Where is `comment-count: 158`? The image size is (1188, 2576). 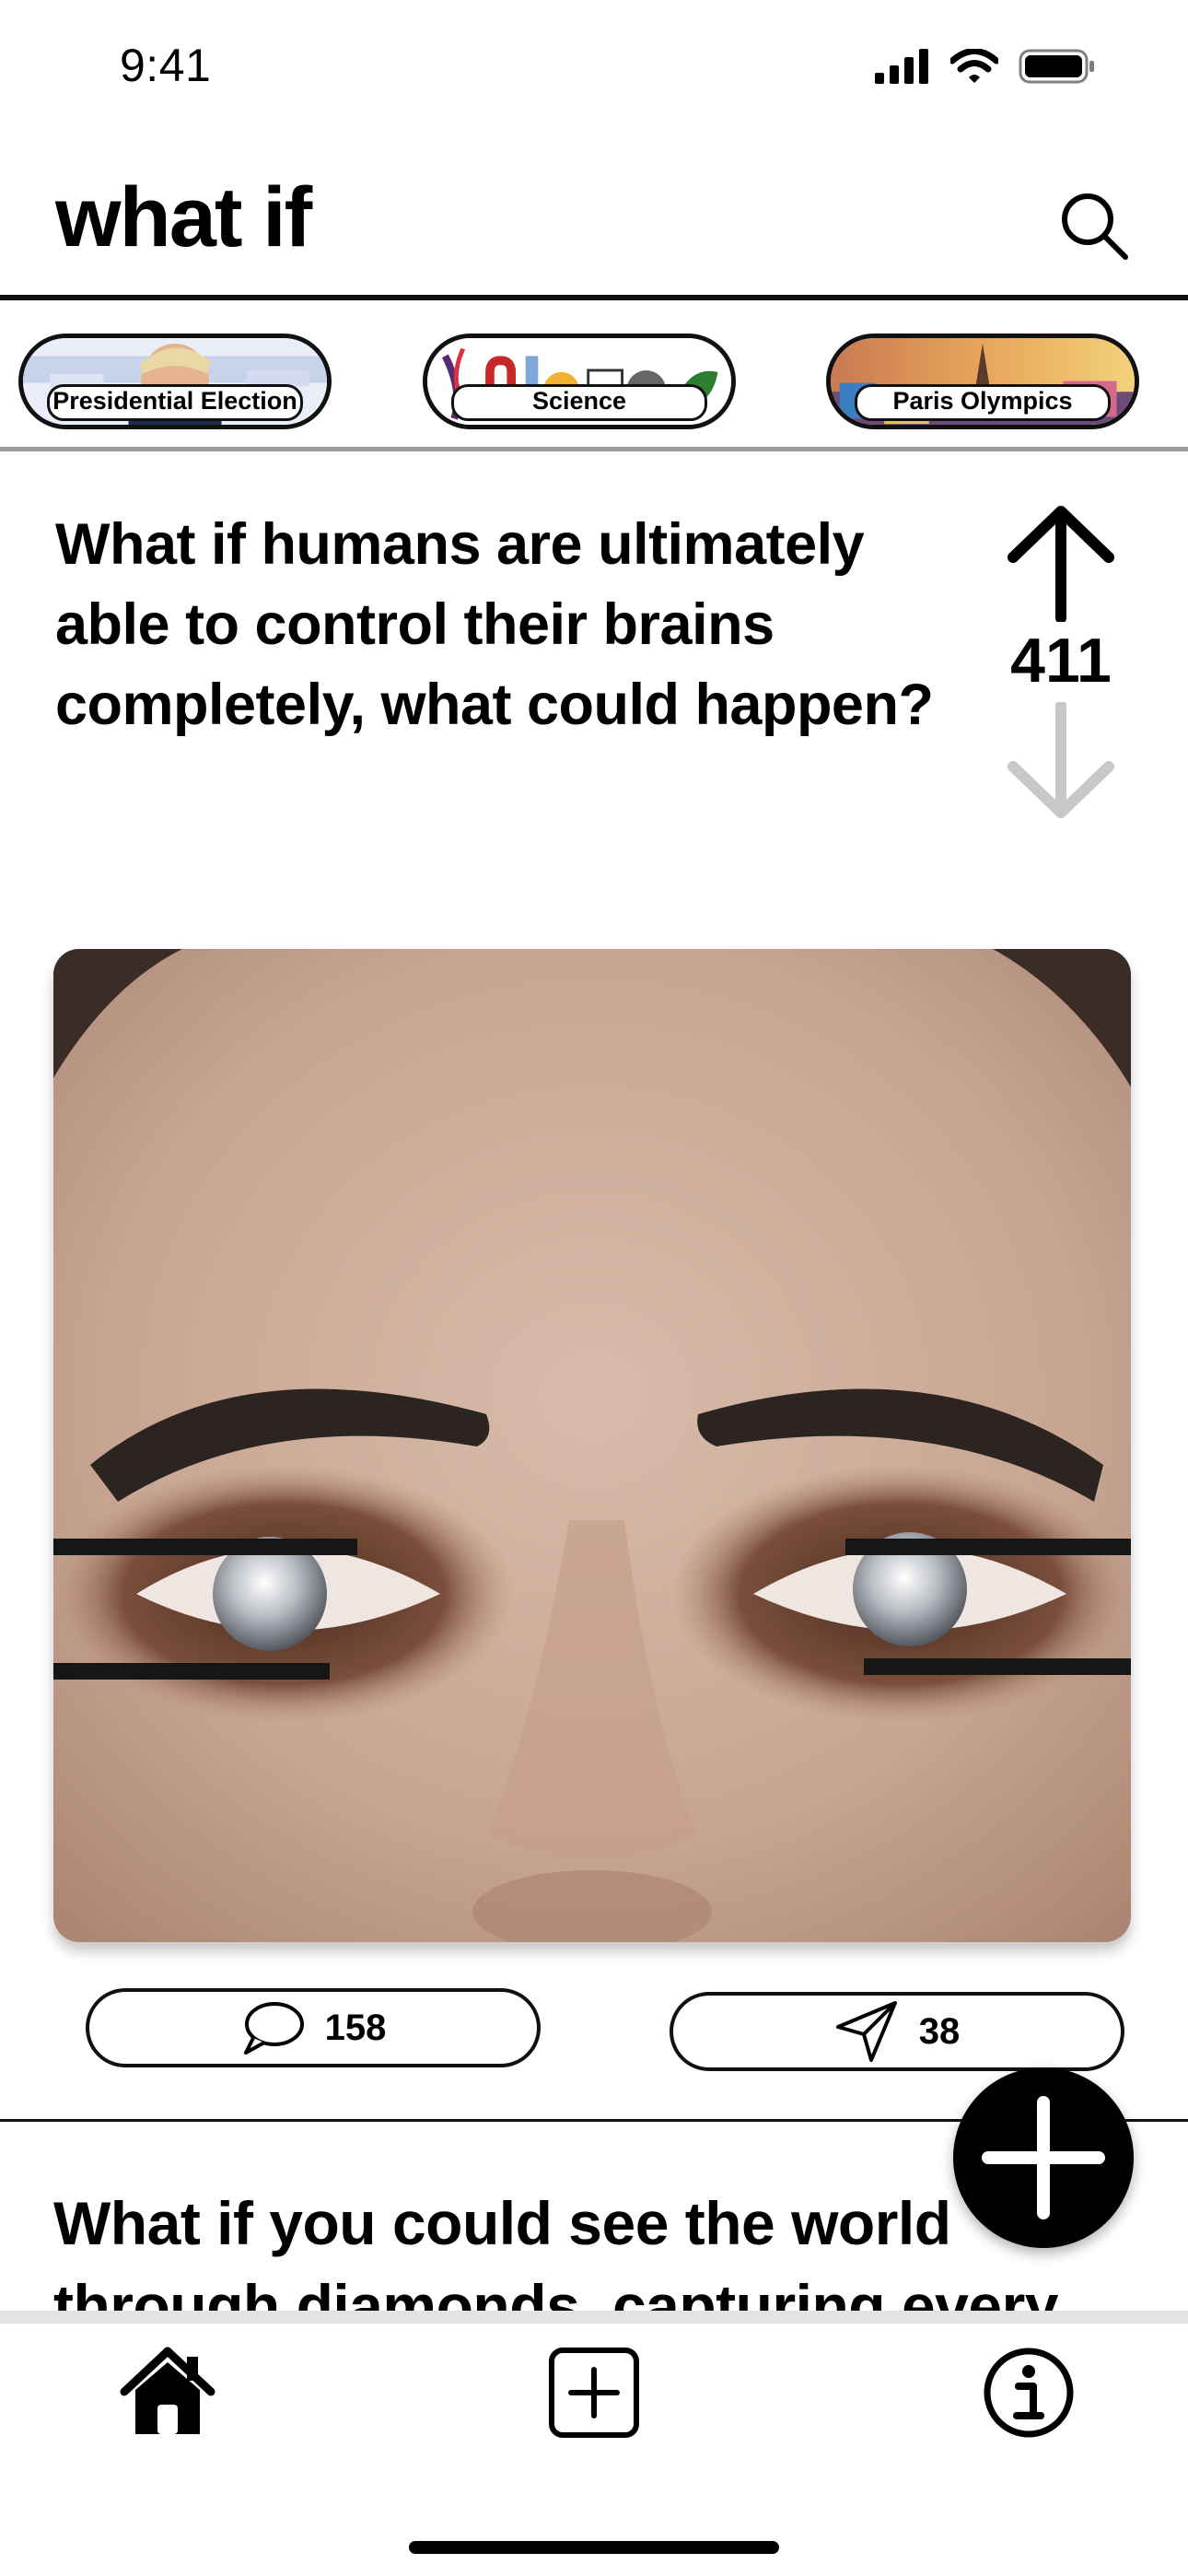
comment-count: 158 is located at coordinates (355, 2027).